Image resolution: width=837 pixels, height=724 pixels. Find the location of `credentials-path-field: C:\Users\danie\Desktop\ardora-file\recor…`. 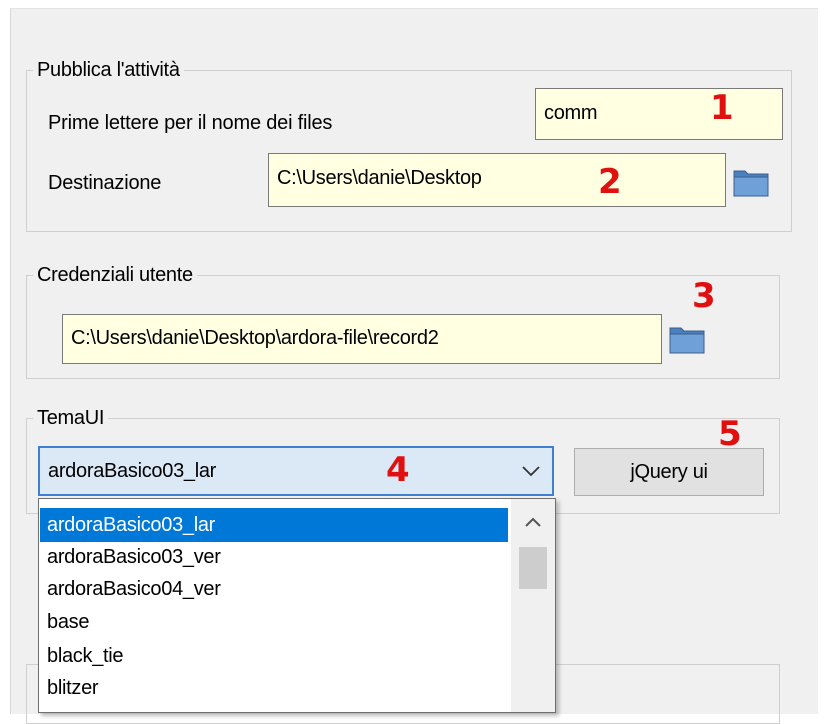

credentials-path-field: C:\Users\danie\Desktop\ardora-file\recor… is located at coordinates (362, 339).